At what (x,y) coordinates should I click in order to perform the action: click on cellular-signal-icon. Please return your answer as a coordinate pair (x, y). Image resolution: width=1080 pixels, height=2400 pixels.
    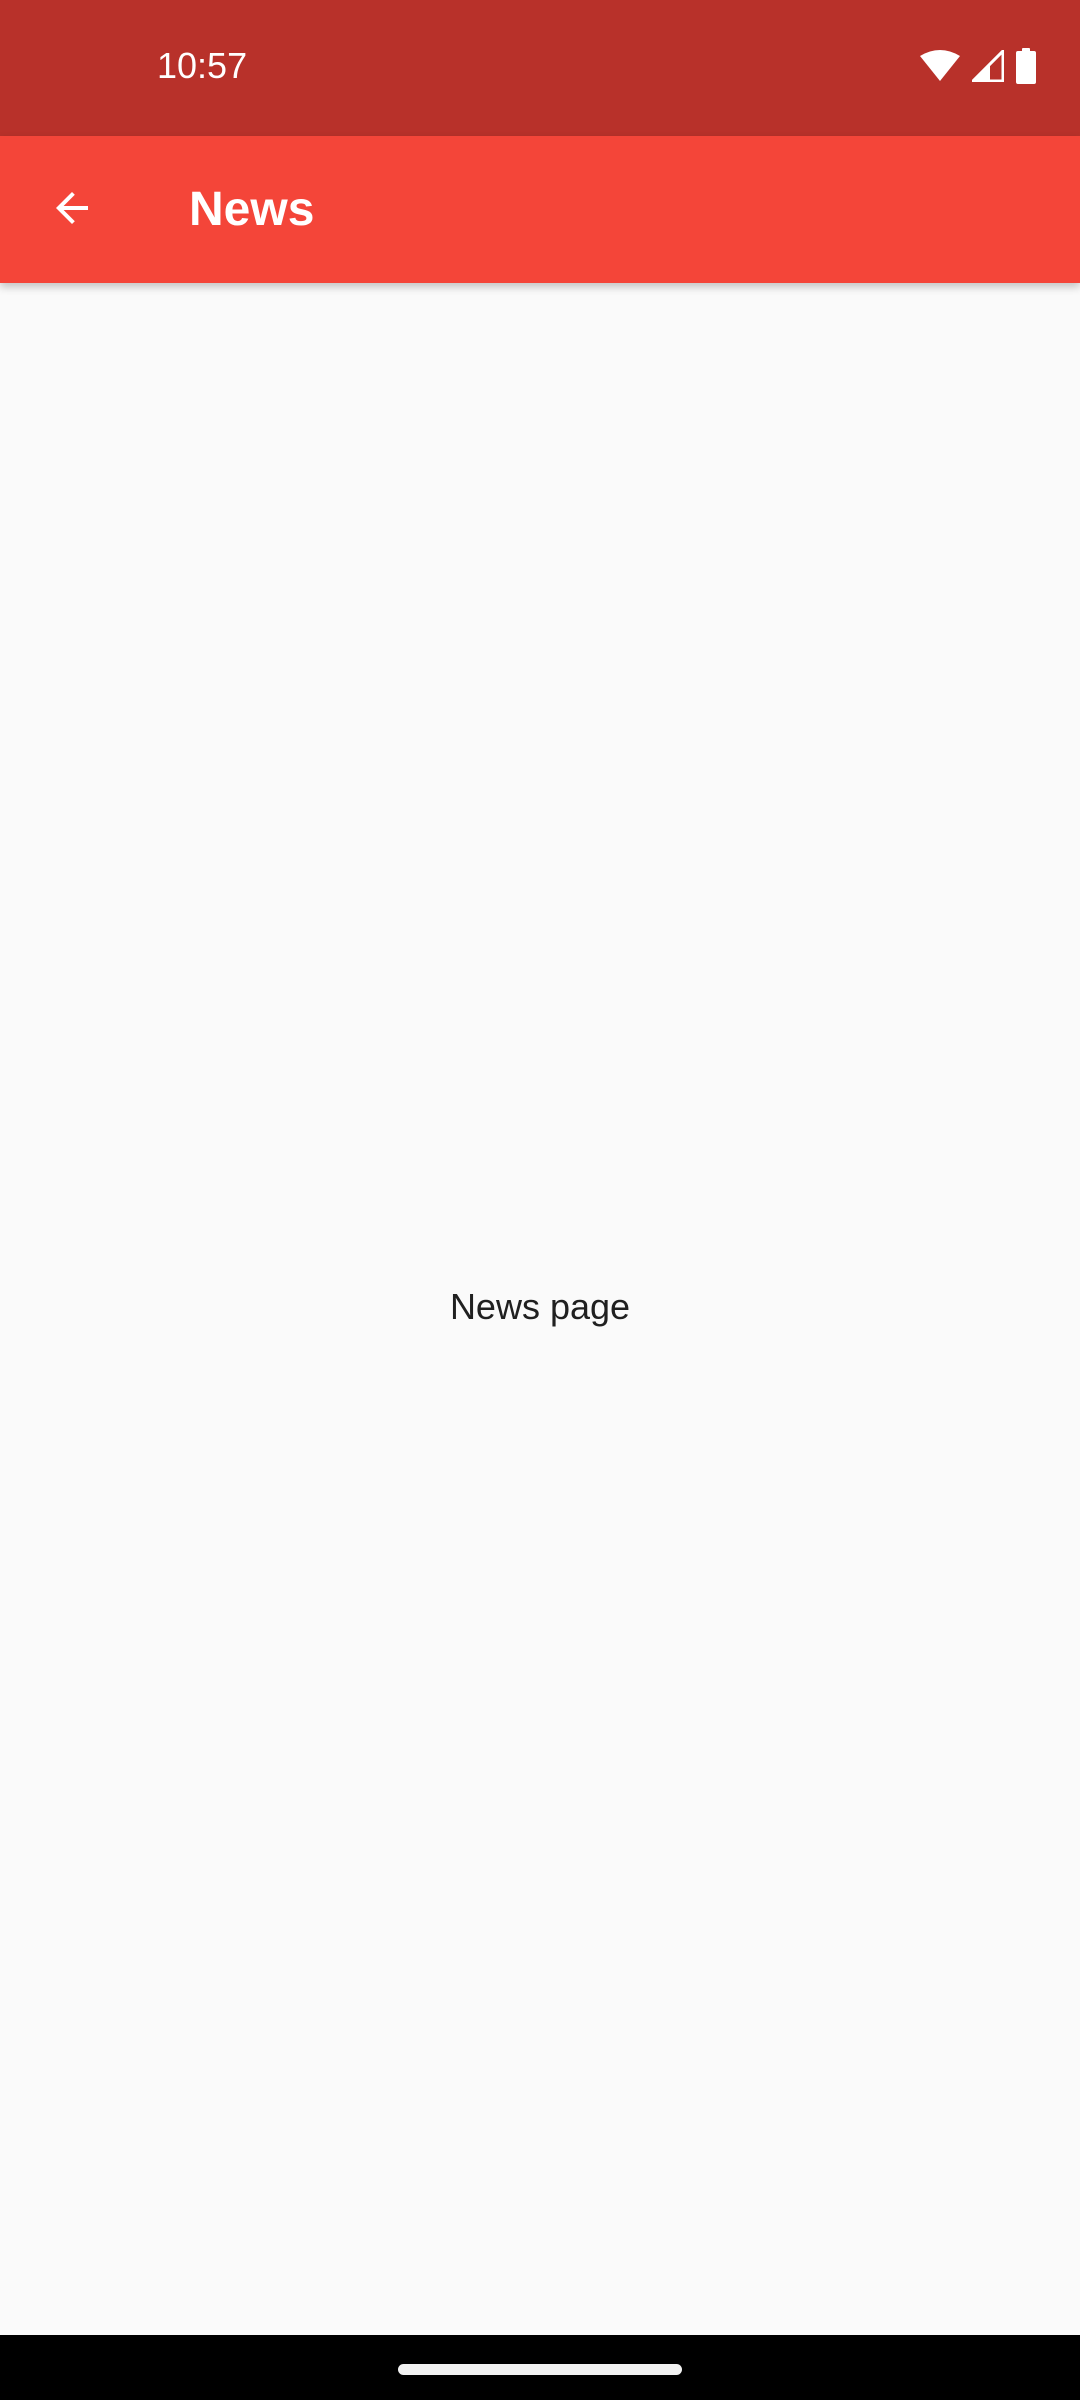
    Looking at the image, I should click on (988, 68).